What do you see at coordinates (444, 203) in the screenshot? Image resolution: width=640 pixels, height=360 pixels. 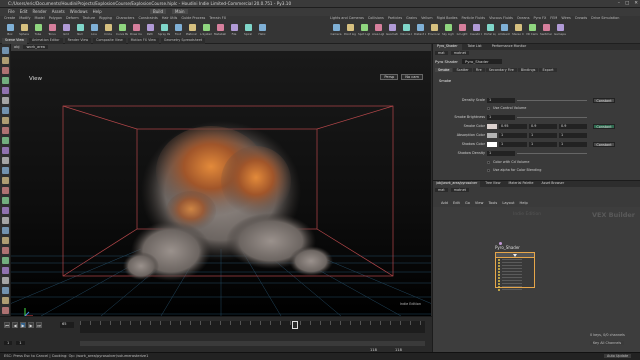 I see `net-menu-add: Add` at bounding box center [444, 203].